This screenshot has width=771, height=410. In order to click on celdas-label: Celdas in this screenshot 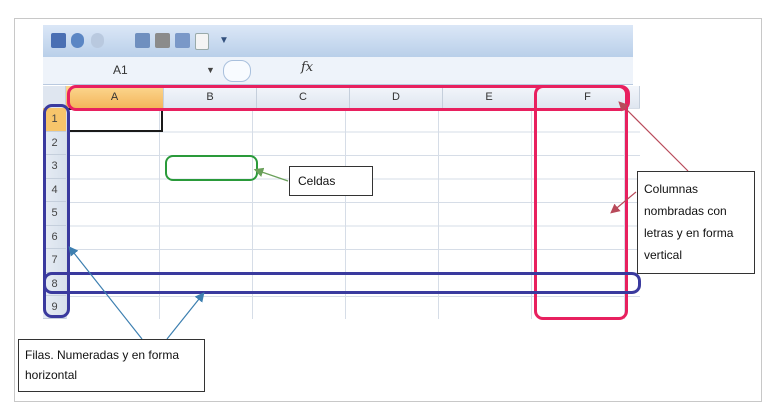, I will do `click(331, 181)`.